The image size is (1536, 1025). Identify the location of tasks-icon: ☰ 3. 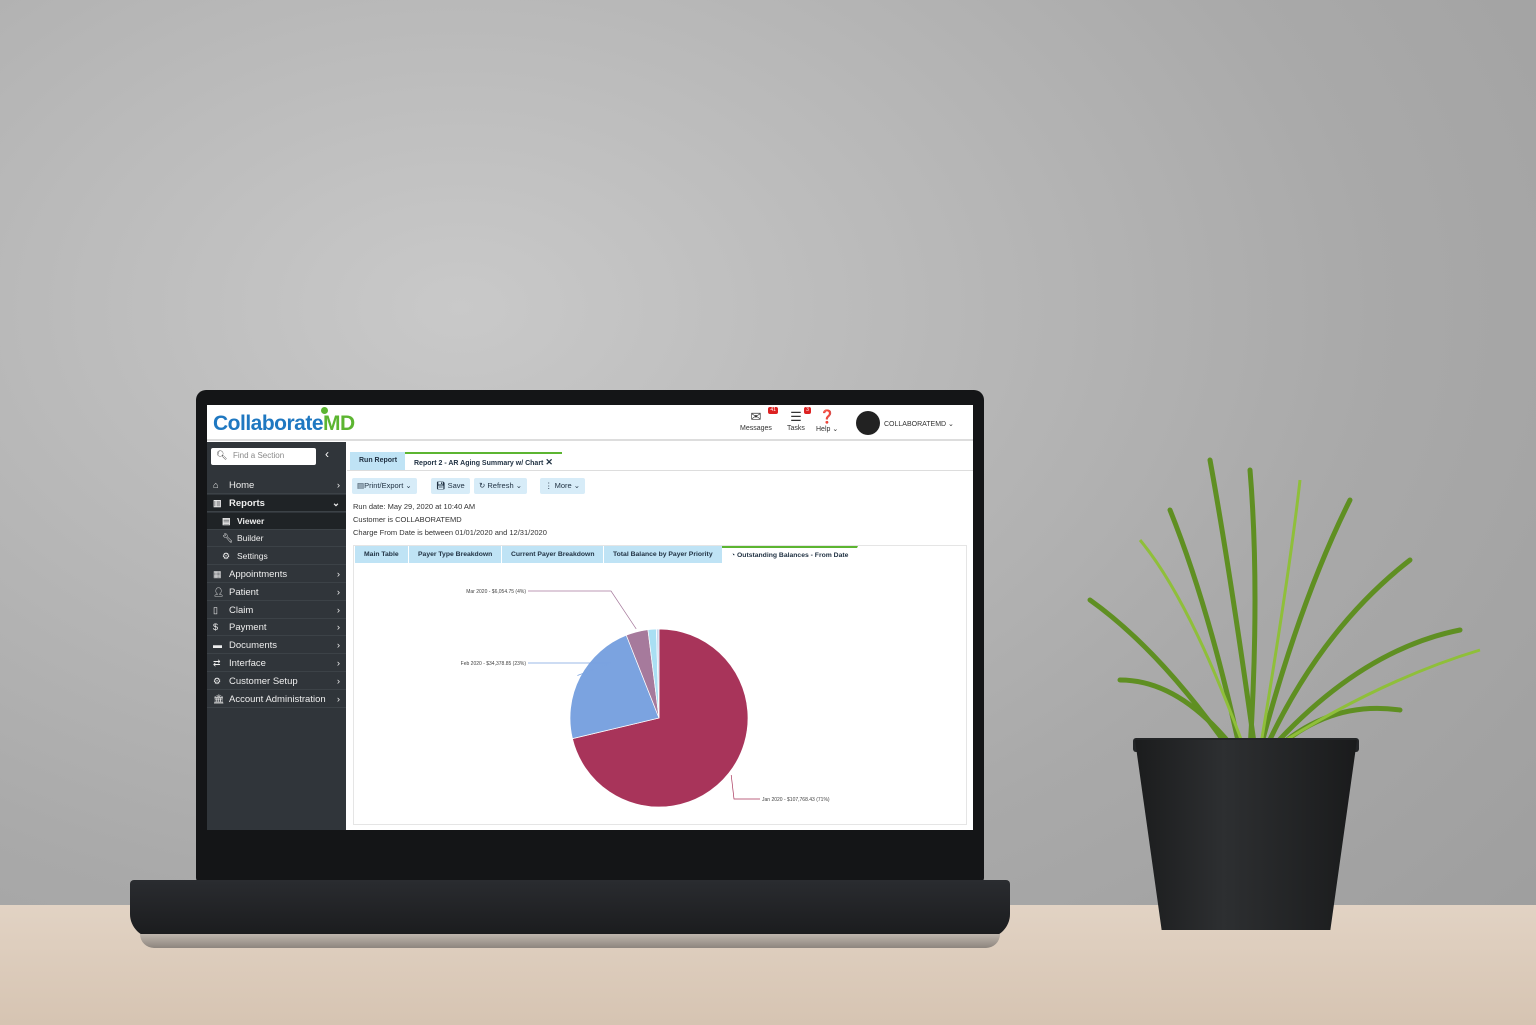
(800, 415).